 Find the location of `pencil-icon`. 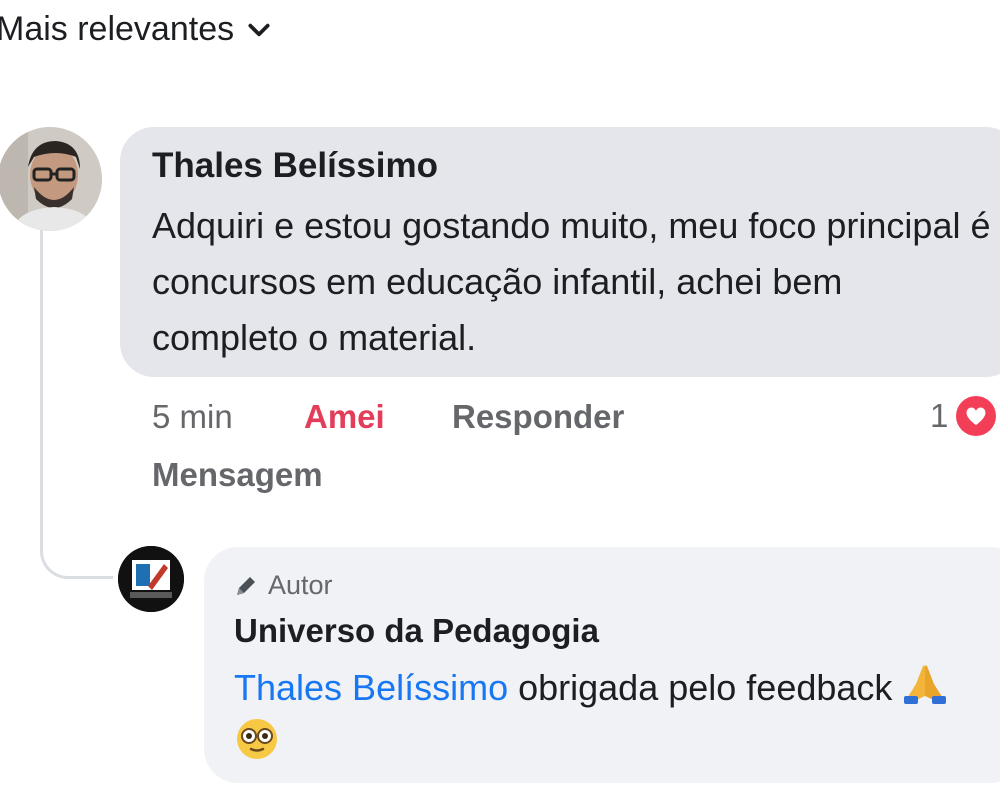

pencil-icon is located at coordinates (246, 585).